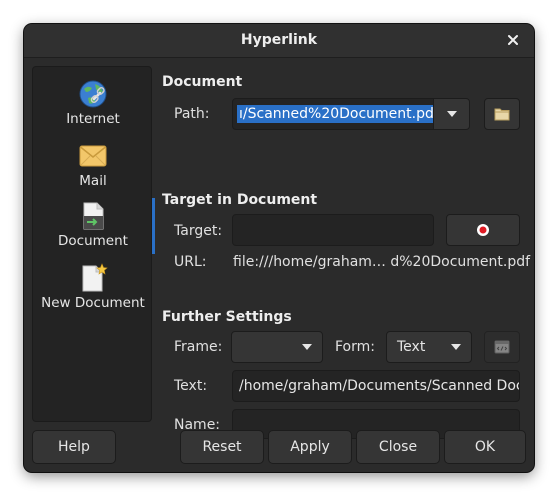 The height and width of the screenshot is (500, 559). Describe the element at coordinates (310, 447) in the screenshot. I see `apply-button: Apply` at that location.